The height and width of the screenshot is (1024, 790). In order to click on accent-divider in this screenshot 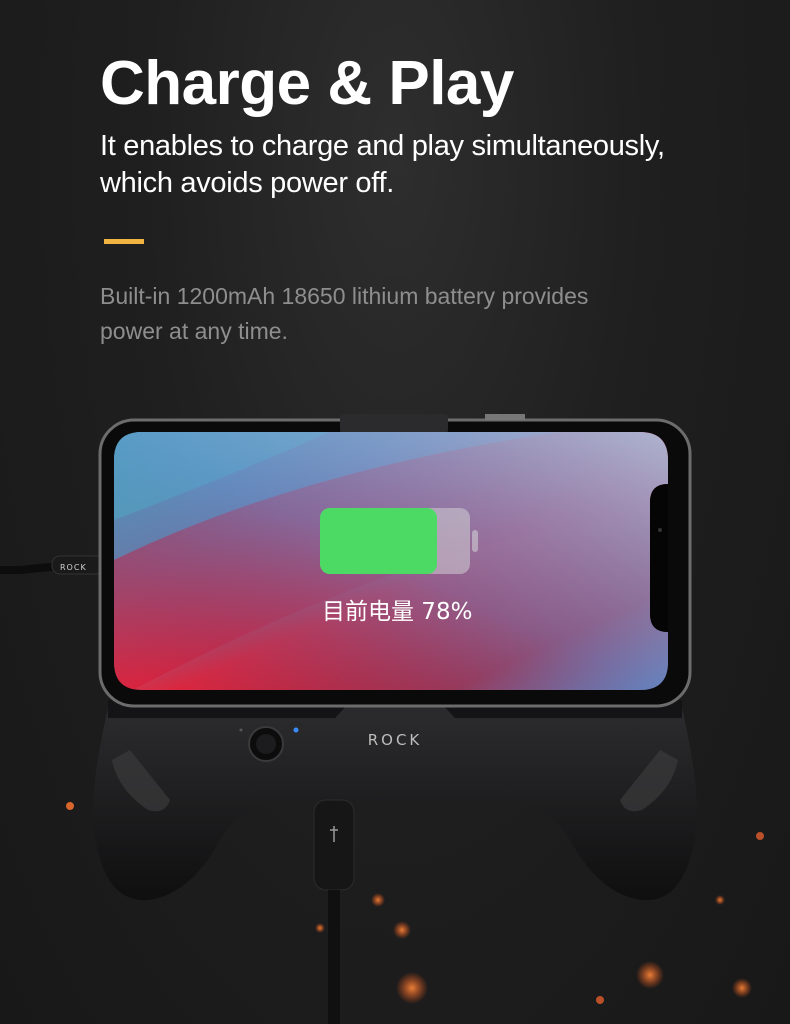, I will do `click(124, 241)`.